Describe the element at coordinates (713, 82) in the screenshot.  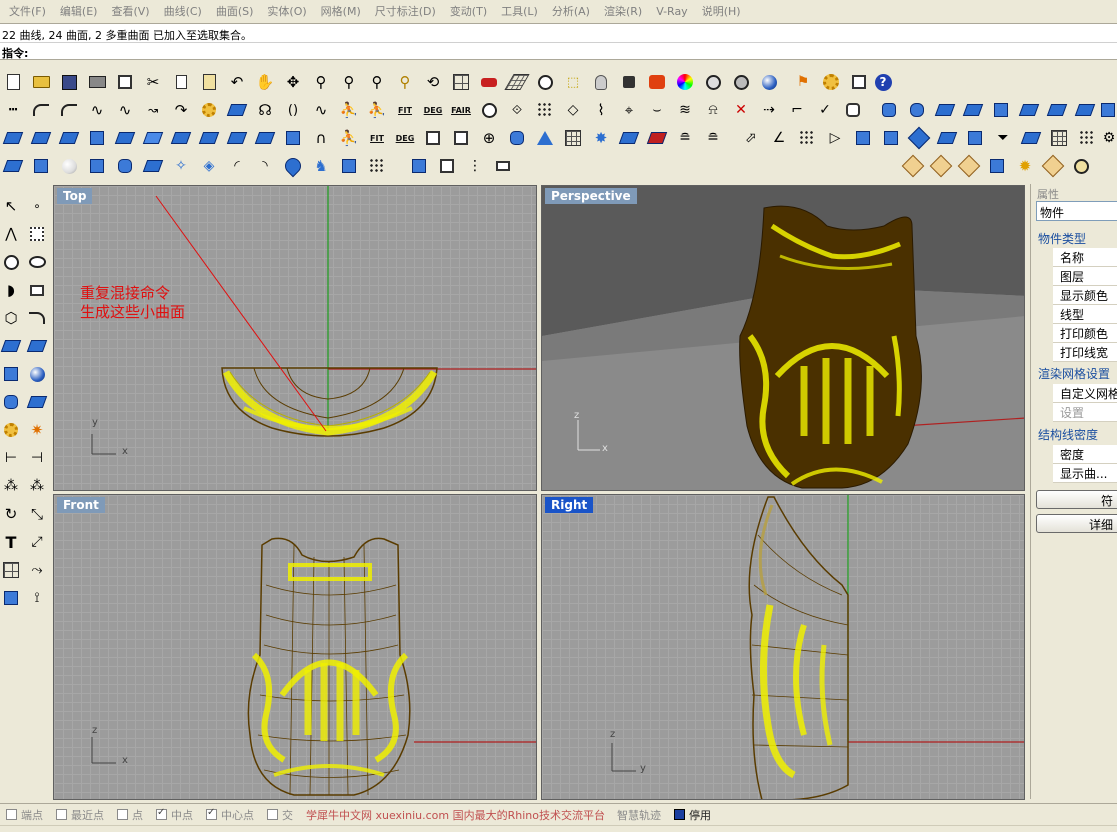
I see `shade-button` at that location.